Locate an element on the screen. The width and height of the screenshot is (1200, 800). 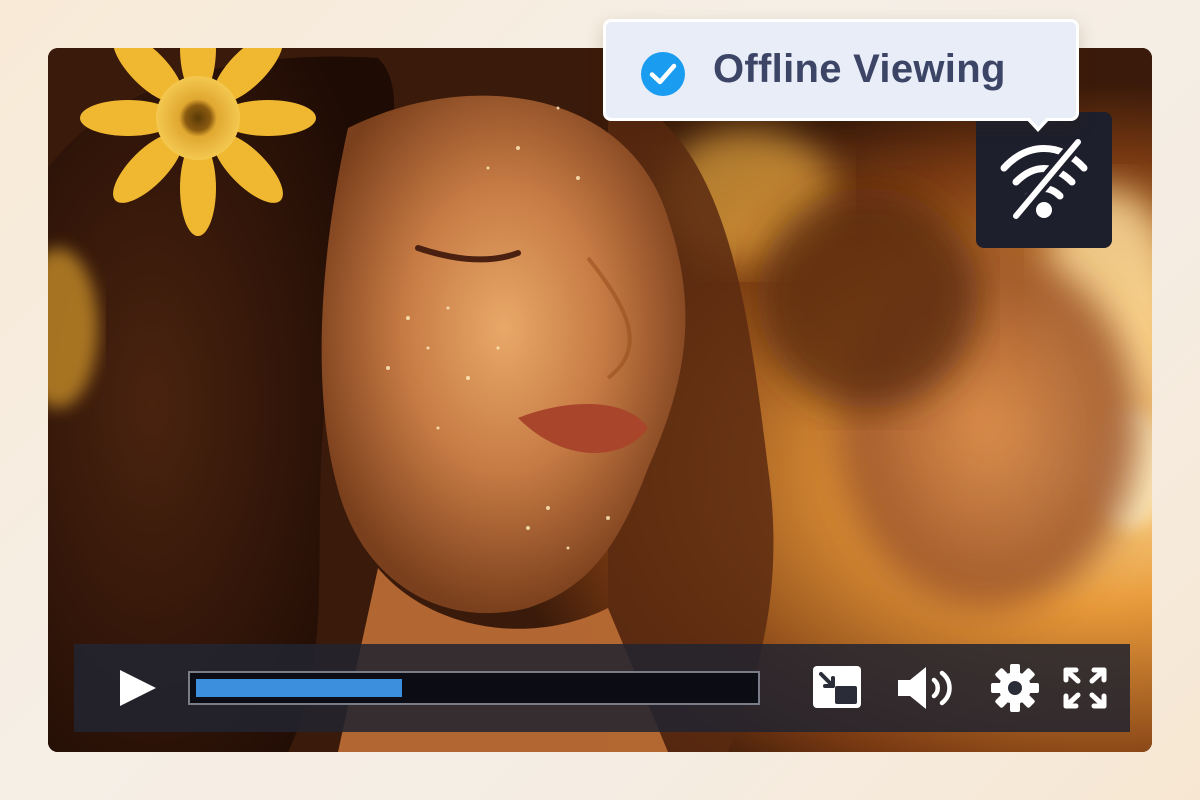
check-circle-icon is located at coordinates (663, 74).